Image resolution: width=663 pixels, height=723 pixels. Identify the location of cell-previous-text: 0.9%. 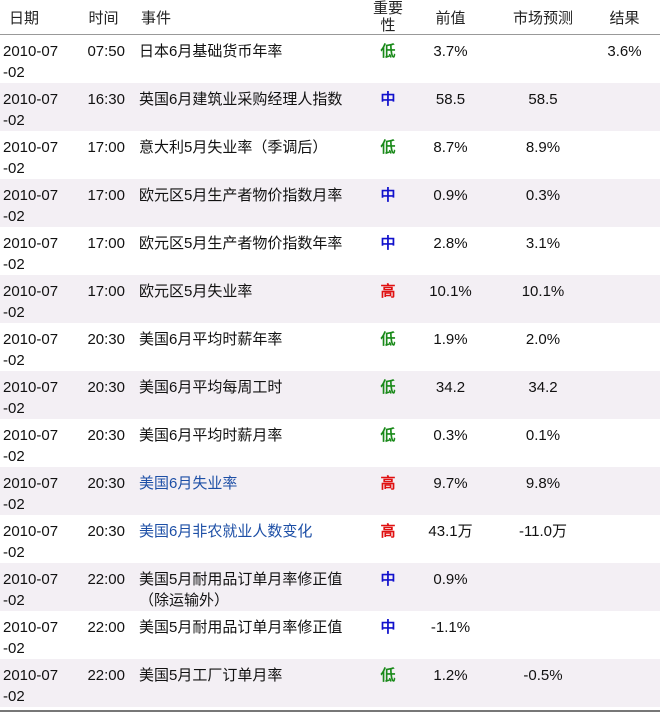
(450, 579).